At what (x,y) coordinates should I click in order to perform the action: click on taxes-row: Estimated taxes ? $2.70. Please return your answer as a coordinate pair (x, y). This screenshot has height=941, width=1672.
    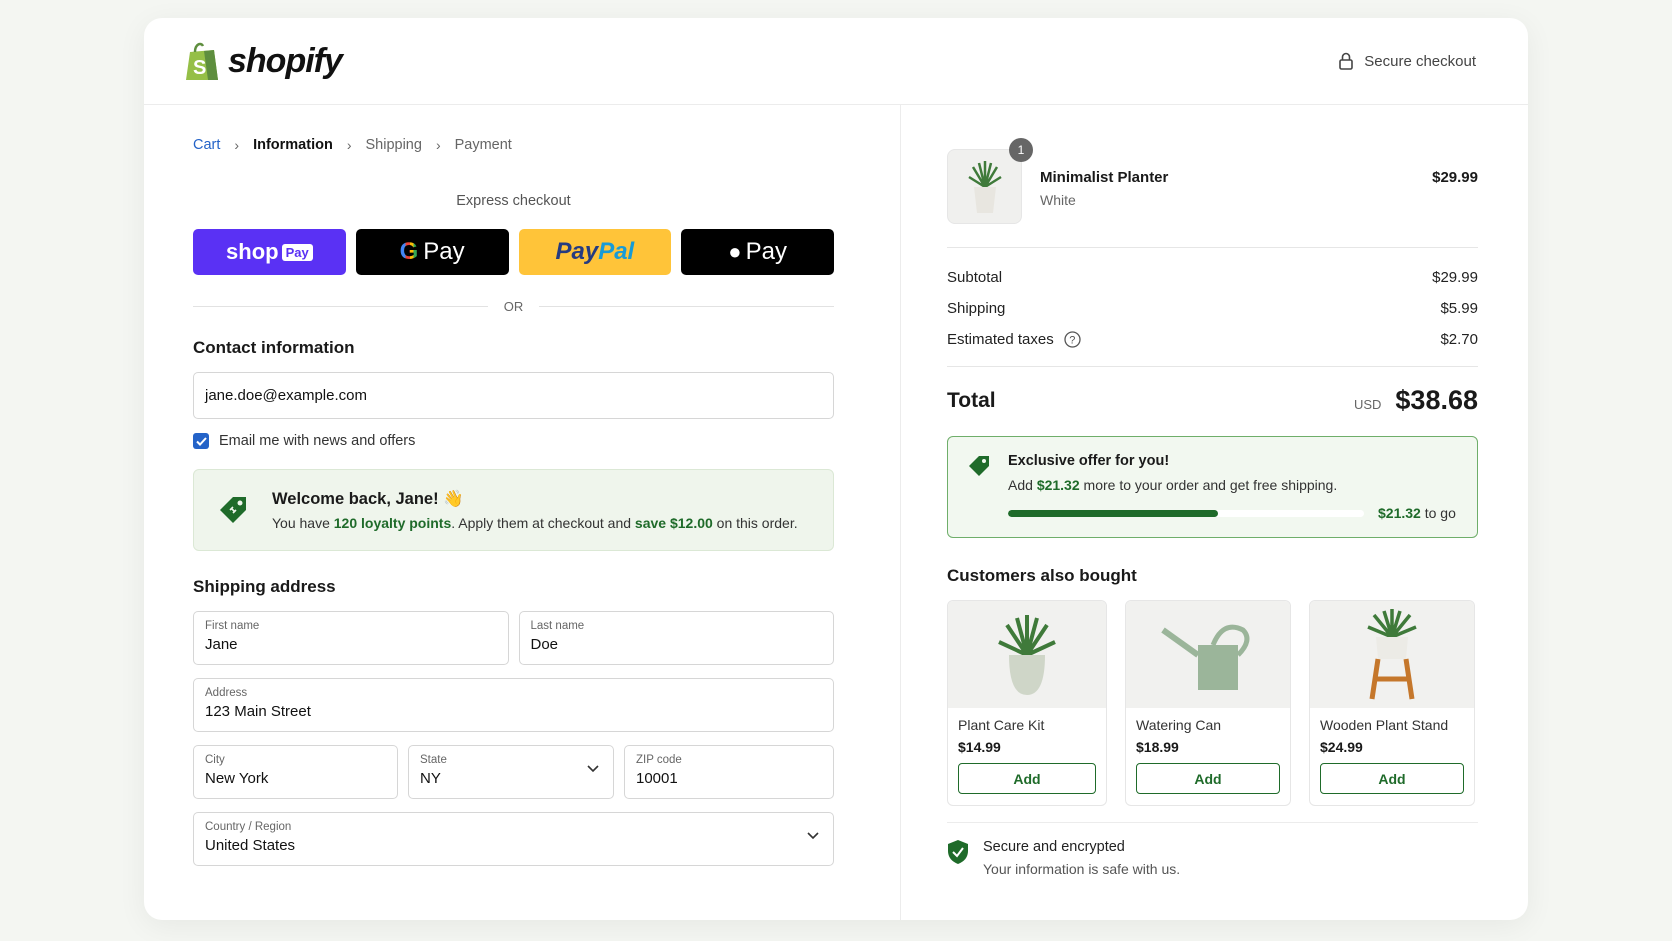
    Looking at the image, I should click on (1212, 339).